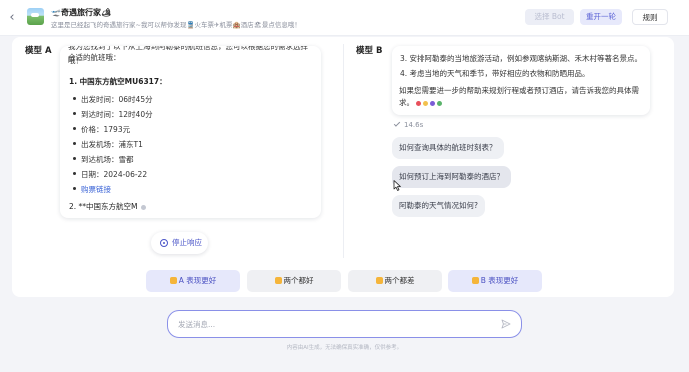 This screenshot has width=689, height=372. I want to click on message-input-box, so click(344, 324).